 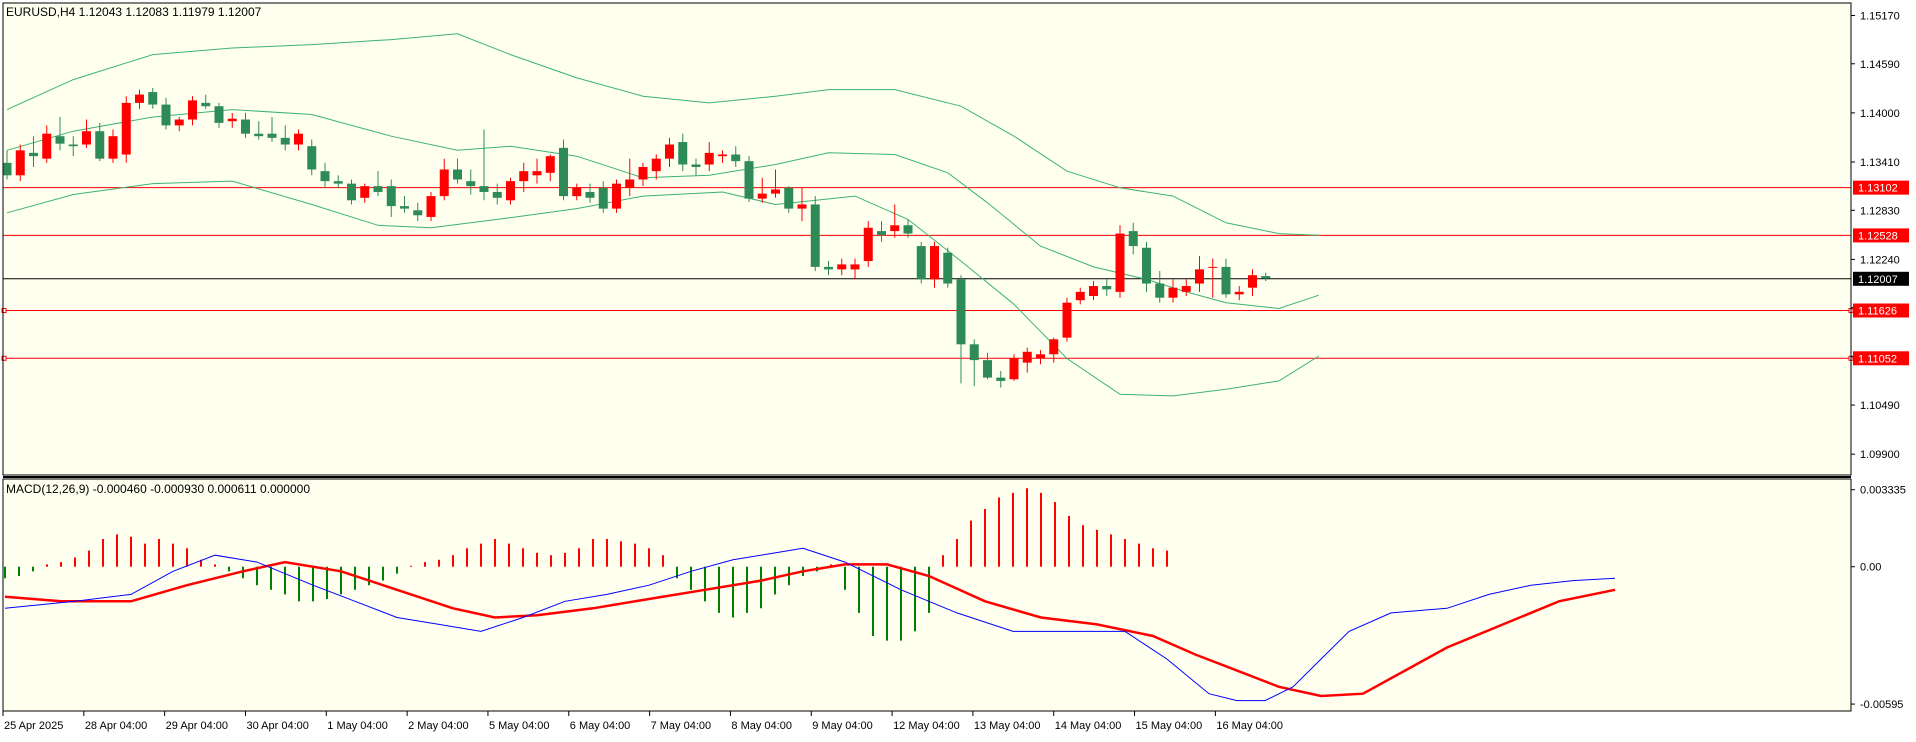 I want to click on price-tick-label: 1.14000, so click(x=1880, y=114).